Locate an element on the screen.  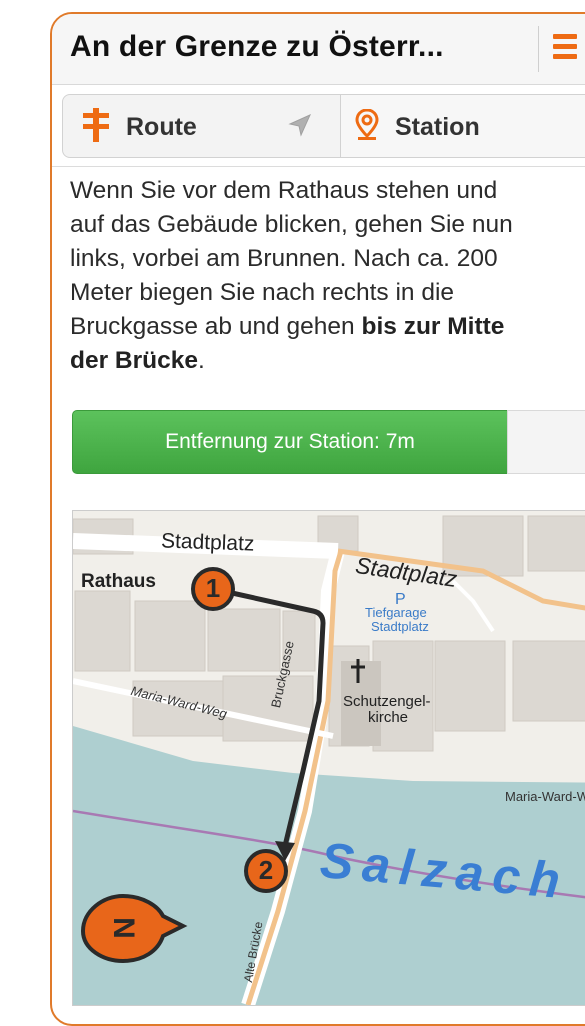
signpost-icon is located at coordinates (96, 125).